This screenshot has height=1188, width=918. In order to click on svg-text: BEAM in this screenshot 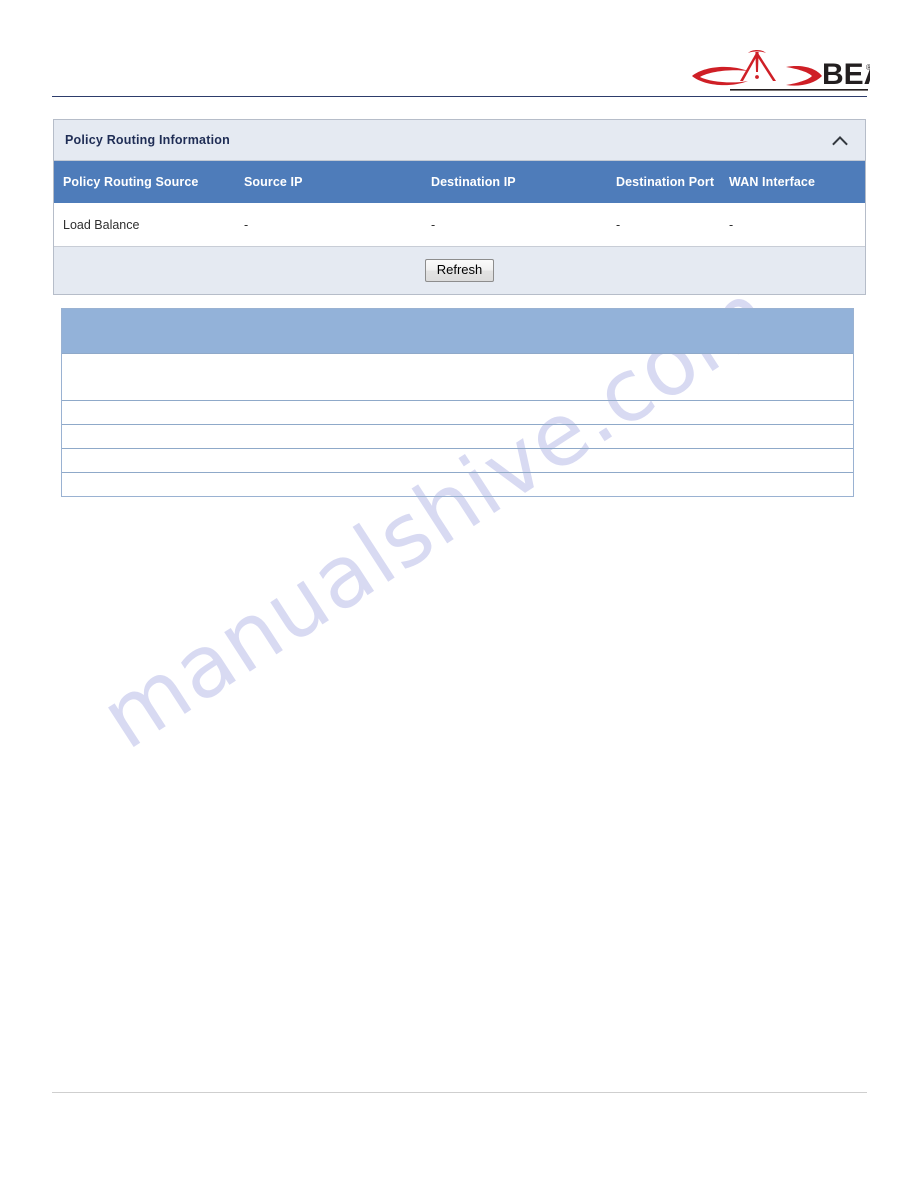, I will do `click(846, 74)`.